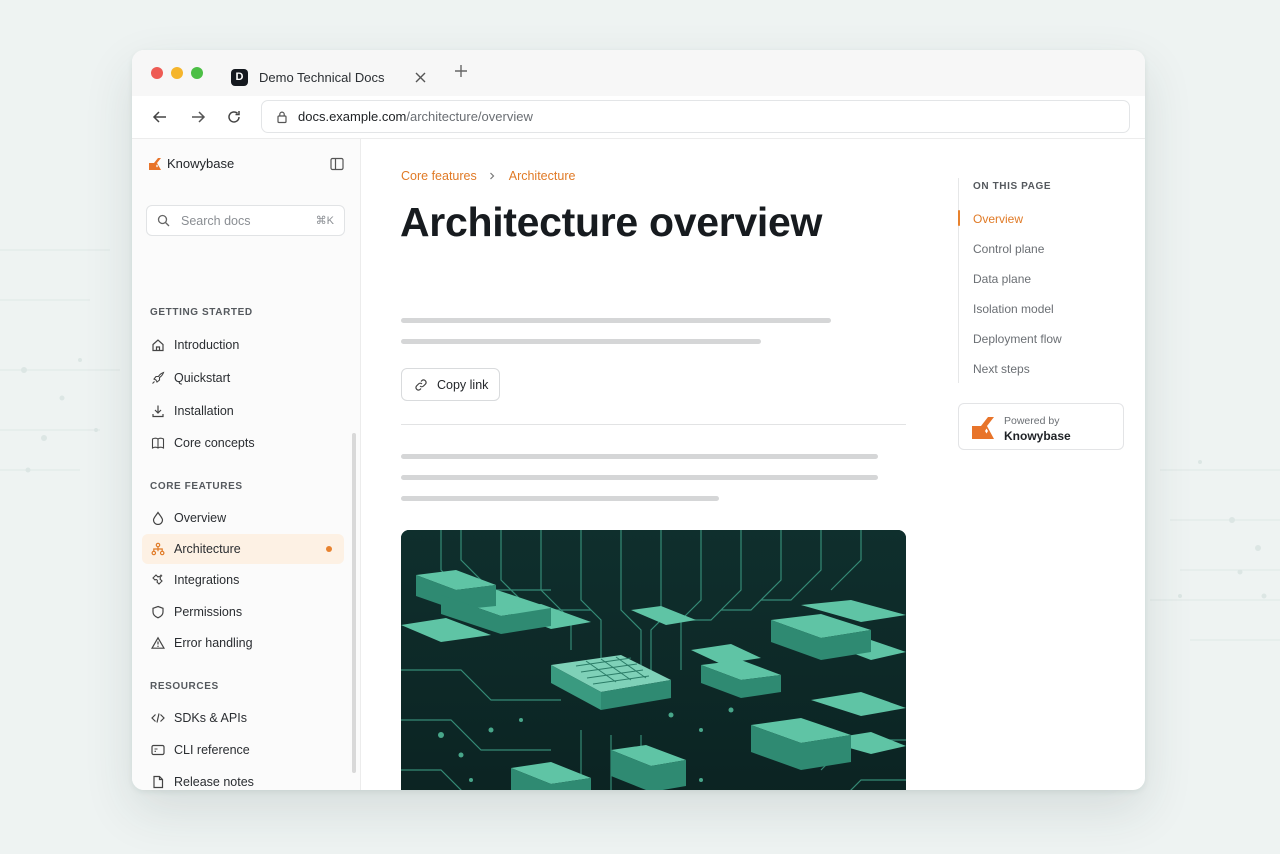 The height and width of the screenshot is (854, 1280). Describe the element at coordinates (196, 486) in the screenshot. I see `section-label-core-features: CORE FEATURES` at that location.